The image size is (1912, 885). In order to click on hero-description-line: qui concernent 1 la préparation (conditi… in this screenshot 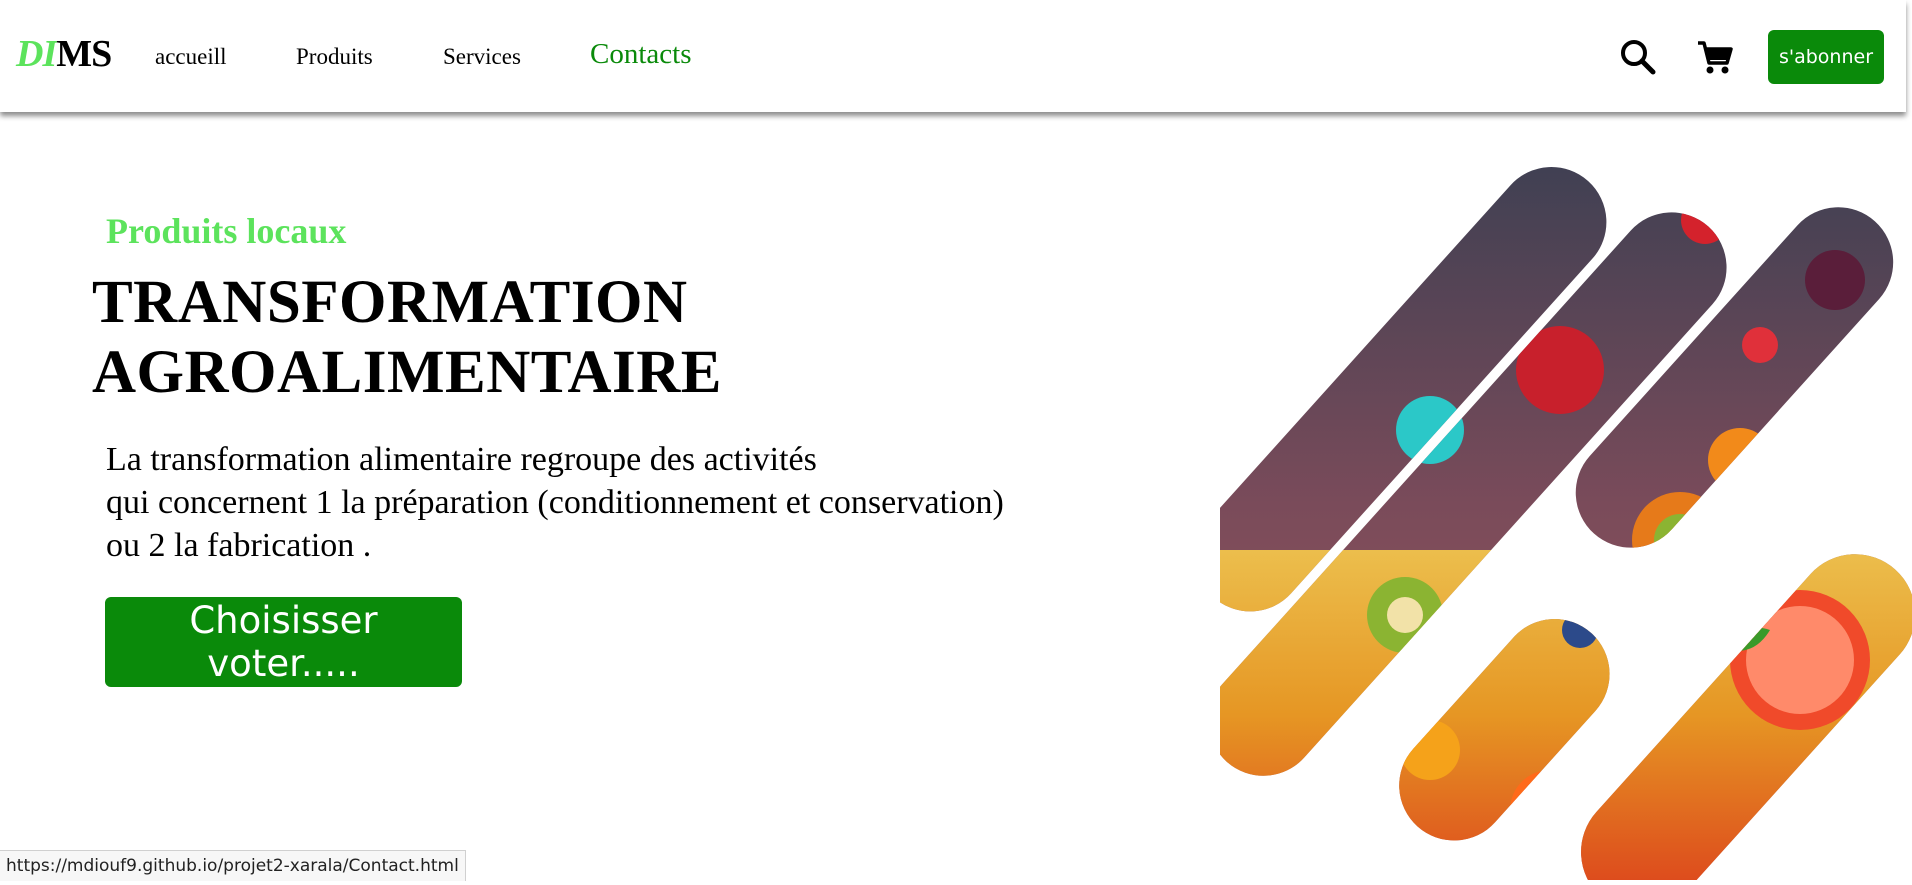, I will do `click(555, 502)`.